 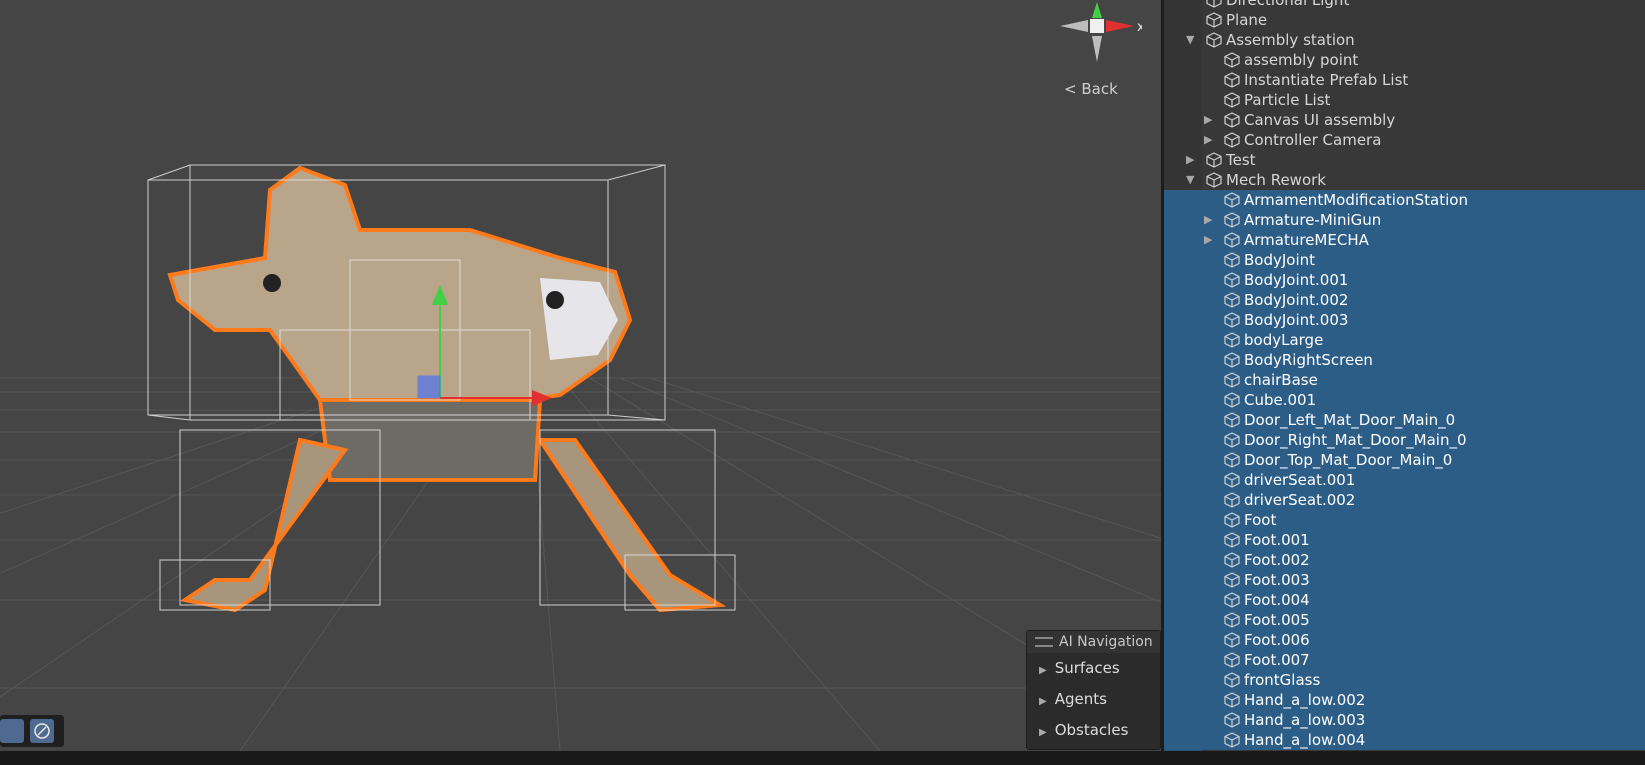 I want to click on compass-icon, so click(x=42, y=731).